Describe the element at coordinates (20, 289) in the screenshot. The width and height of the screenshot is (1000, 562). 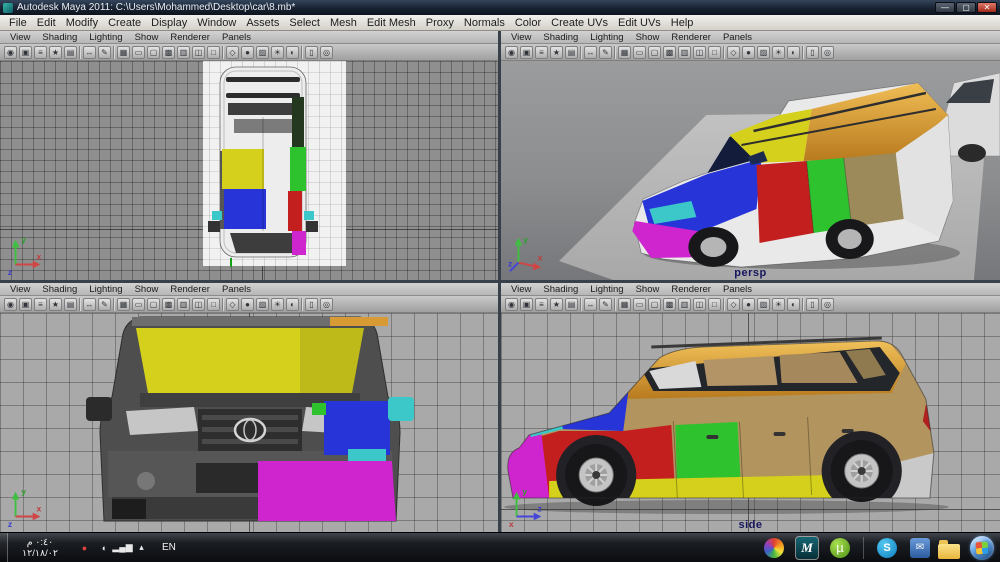
I see `panel-menu-item: View` at that location.